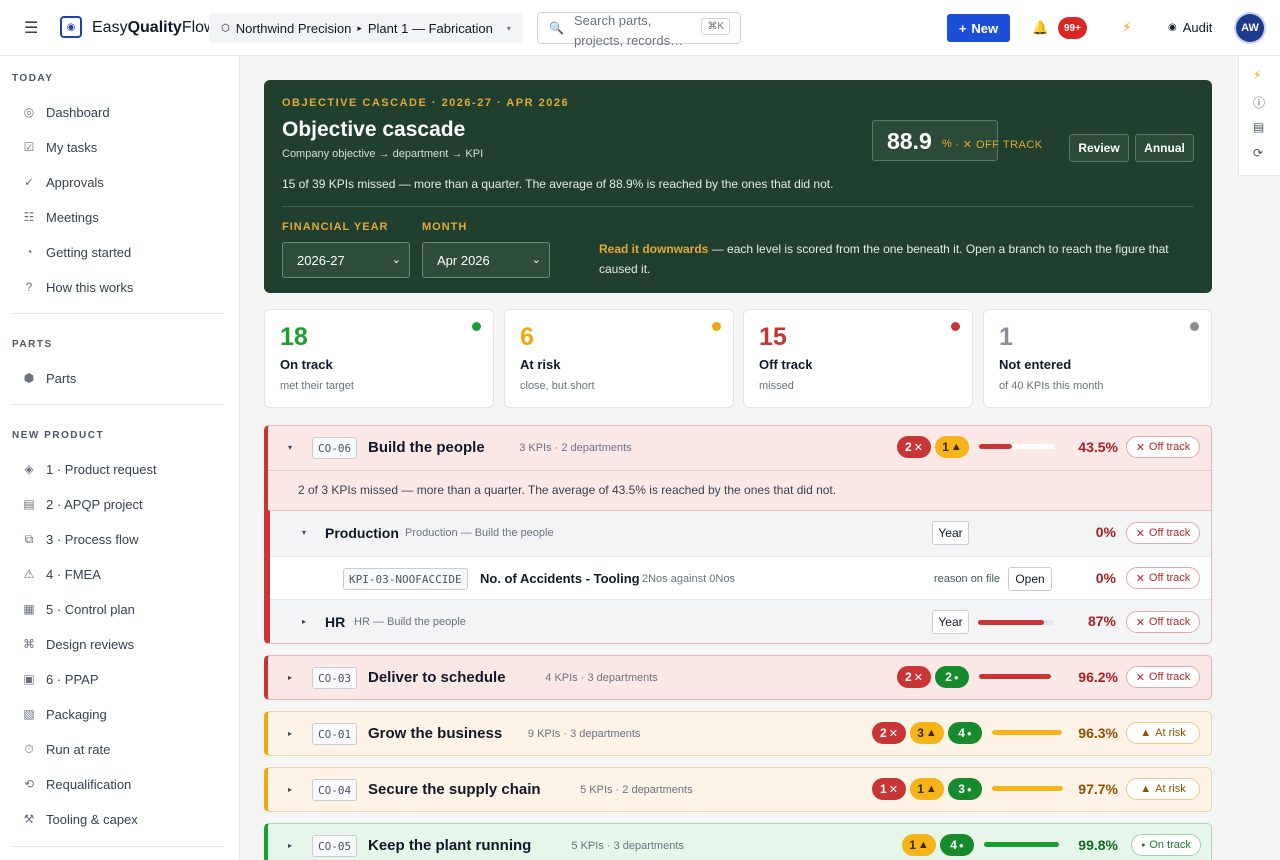 The width and height of the screenshot is (1280, 860). I want to click on review-button: Review, so click(1099, 148).